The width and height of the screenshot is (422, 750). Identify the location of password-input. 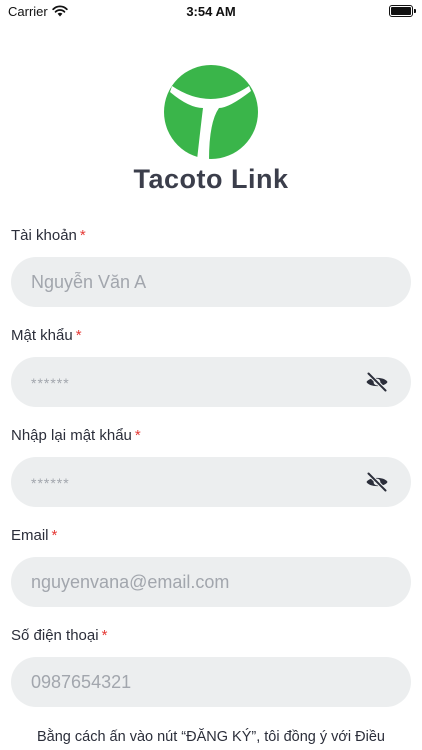
(196, 382).